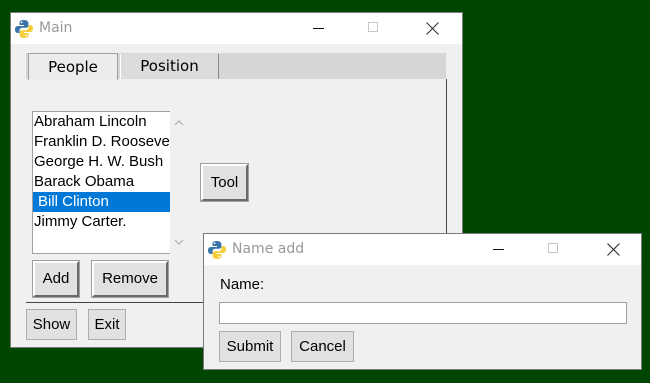 The width and height of the screenshot is (650, 383). I want to click on main-titlebar: Main, so click(236, 28).